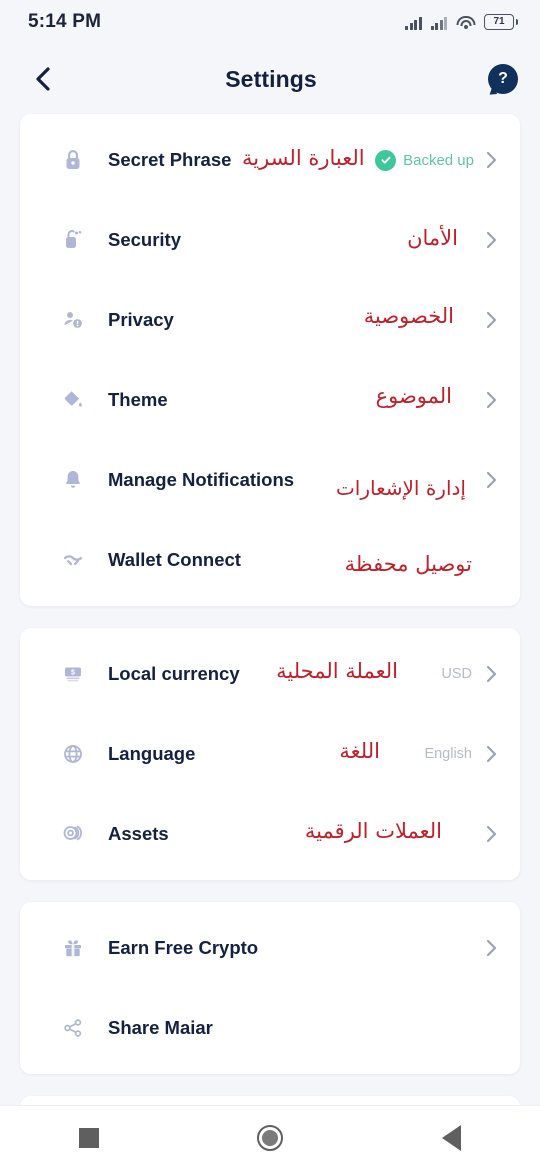 This screenshot has height=1170, width=540. I want to click on fingerprint-icon, so click(73, 240).